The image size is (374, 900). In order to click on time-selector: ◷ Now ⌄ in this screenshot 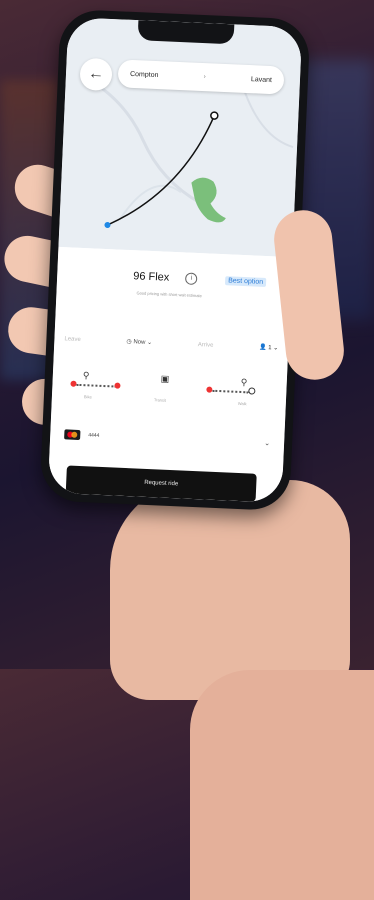, I will do `click(139, 342)`.